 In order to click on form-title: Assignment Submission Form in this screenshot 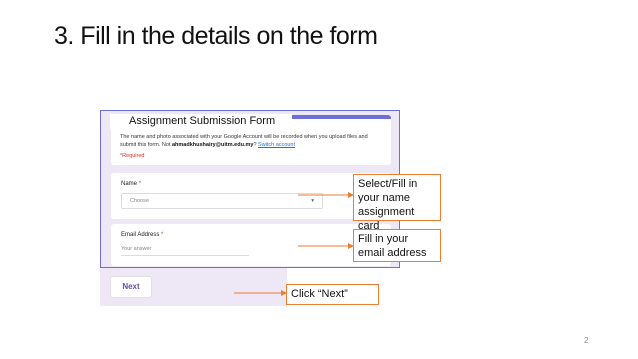, I will do `click(202, 121)`.